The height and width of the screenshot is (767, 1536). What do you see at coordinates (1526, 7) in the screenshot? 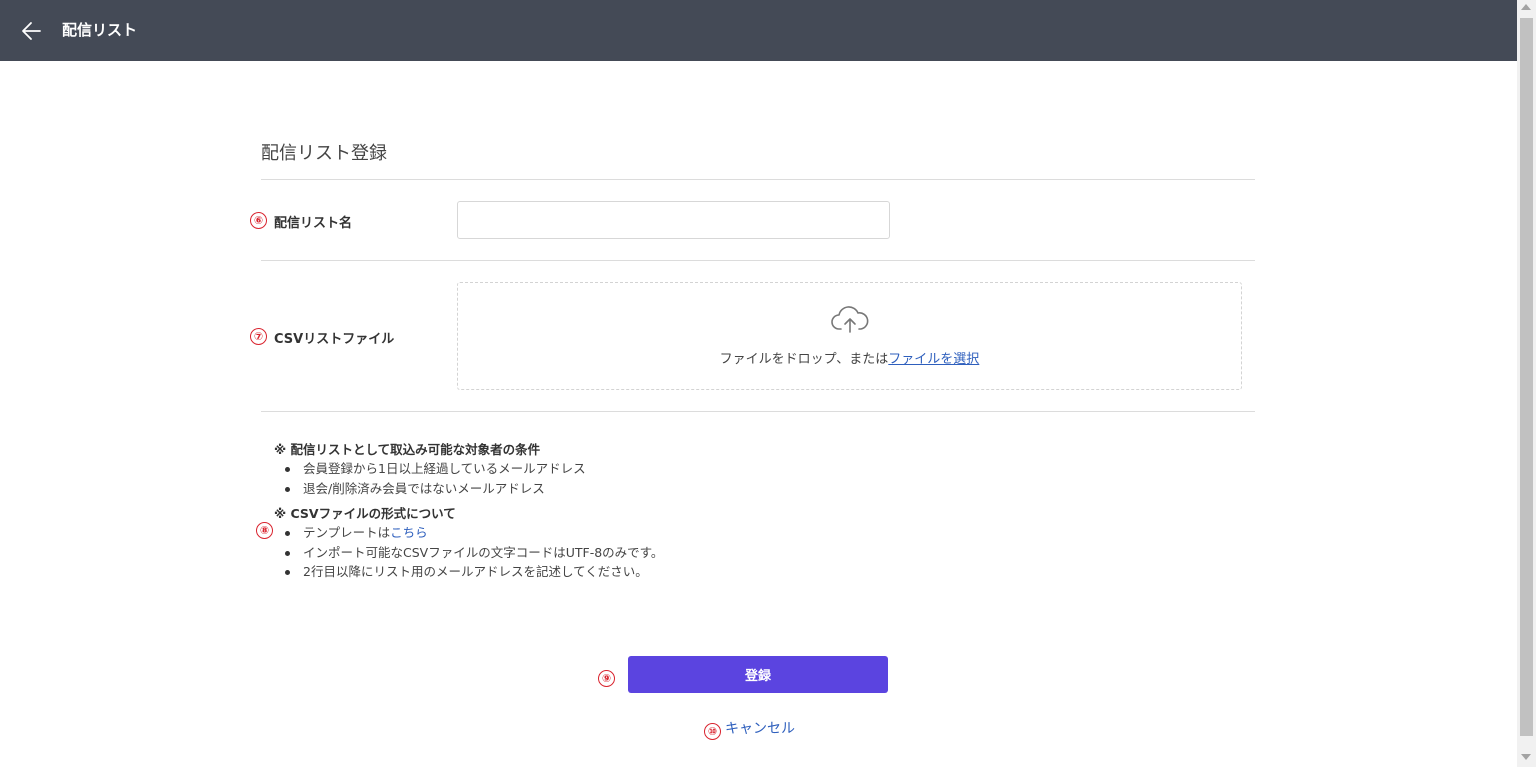
I see `scroll-up-arrow-icon` at bounding box center [1526, 7].